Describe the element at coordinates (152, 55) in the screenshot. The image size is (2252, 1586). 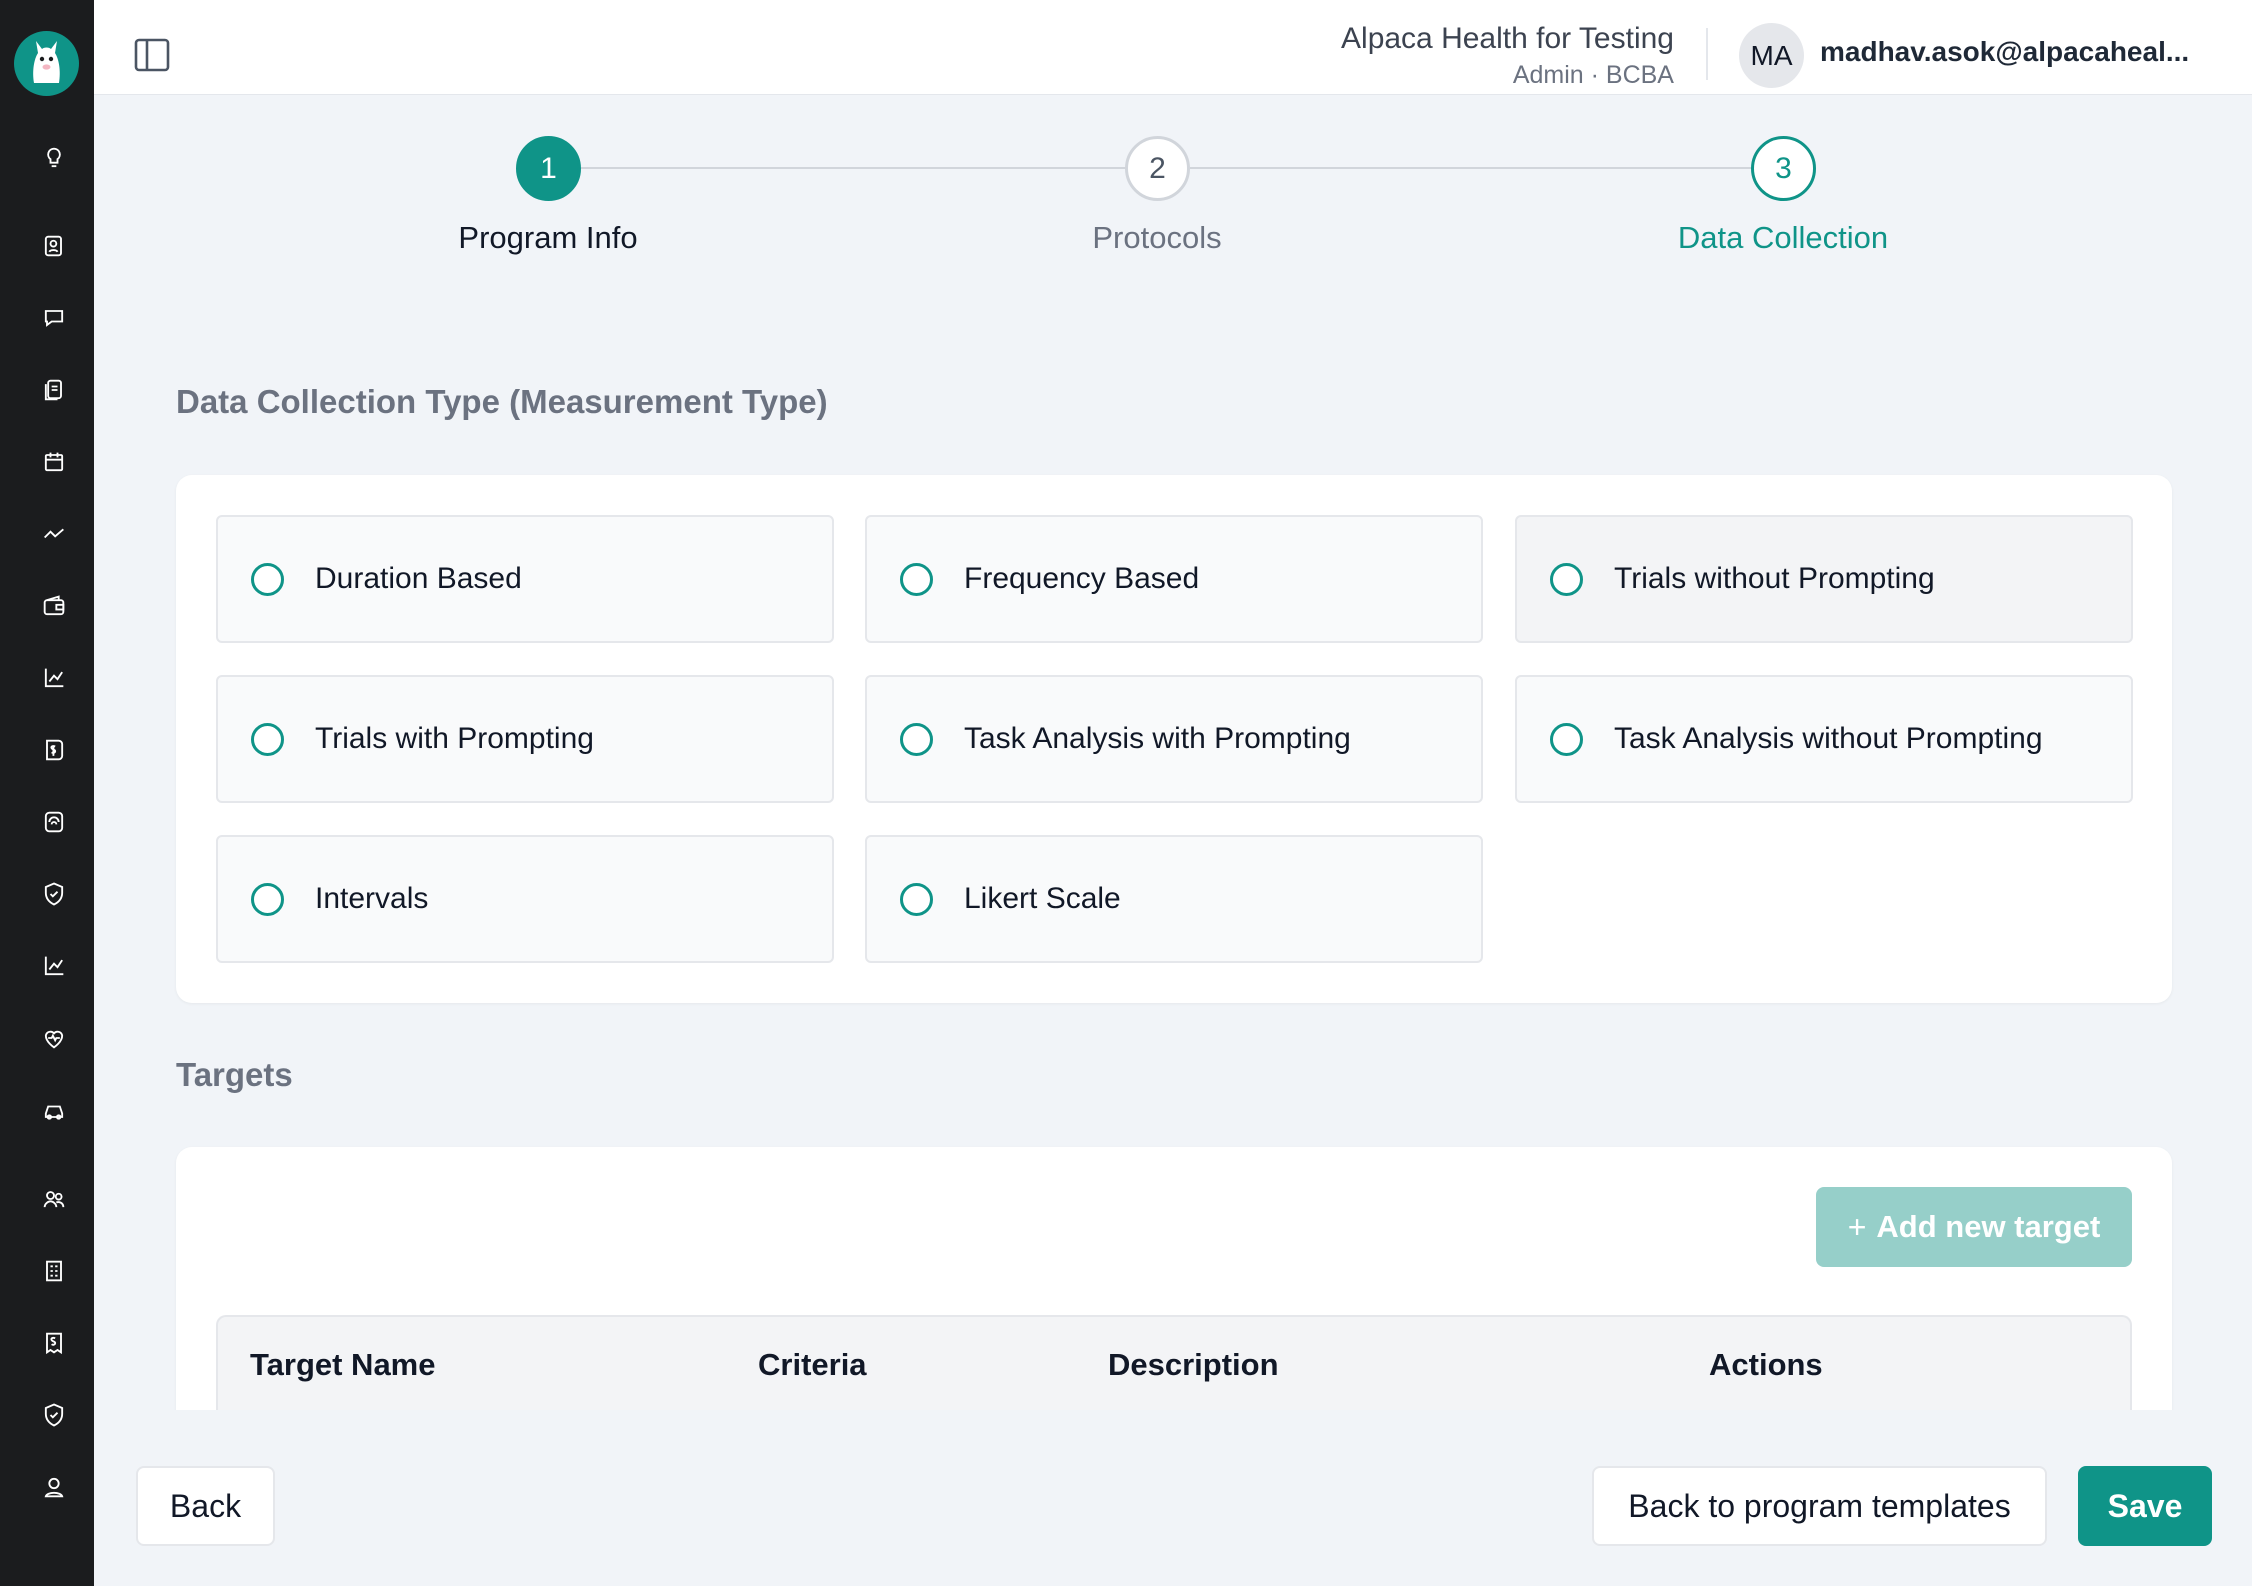
I see `sidebar-toggle-icon` at that location.